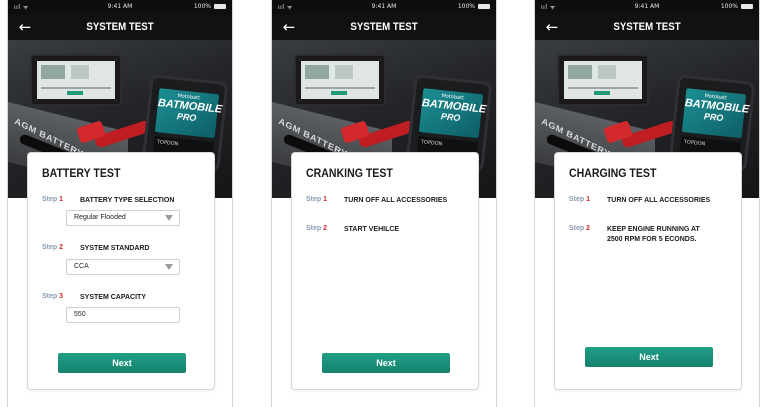  What do you see at coordinates (81, 173) in the screenshot?
I see `card-title: BATTERY TEST` at bounding box center [81, 173].